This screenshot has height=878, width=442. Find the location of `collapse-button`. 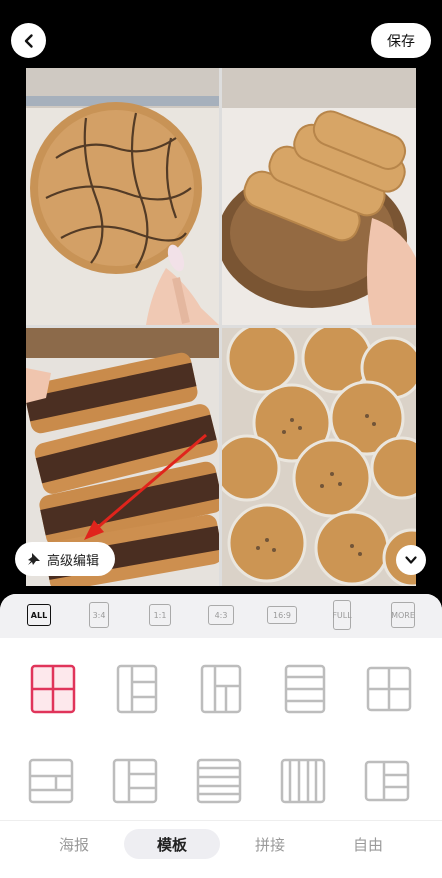

collapse-button is located at coordinates (411, 560).